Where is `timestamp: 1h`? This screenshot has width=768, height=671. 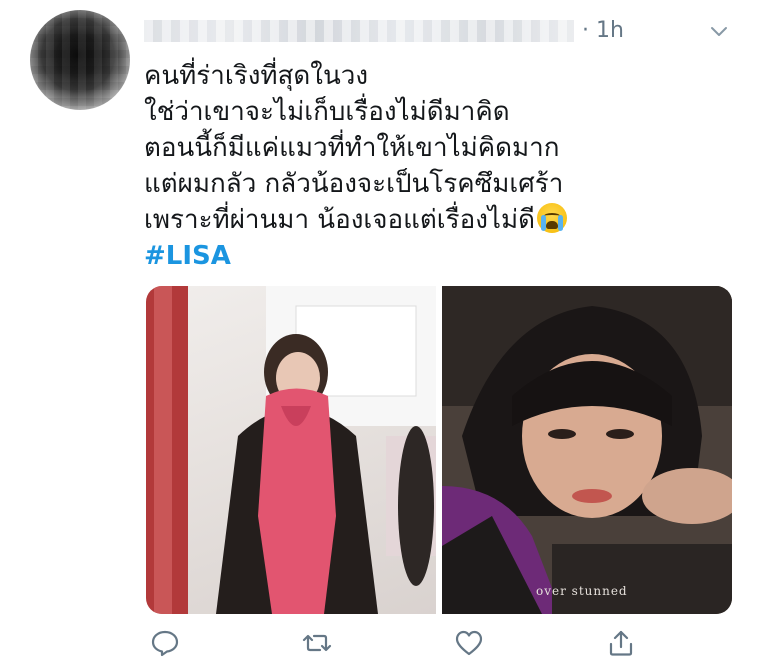 timestamp: 1h is located at coordinates (610, 30).